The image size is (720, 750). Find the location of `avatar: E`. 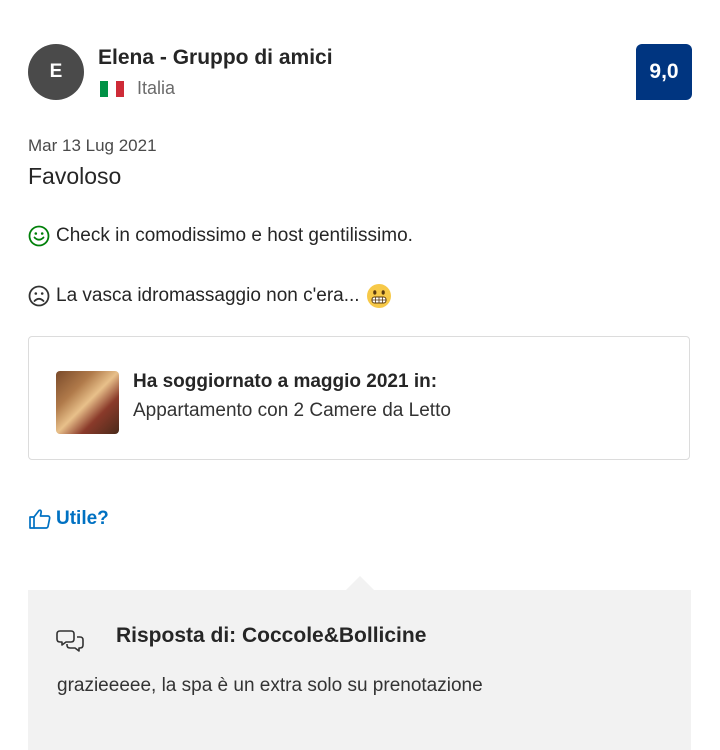

avatar: E is located at coordinates (56, 72).